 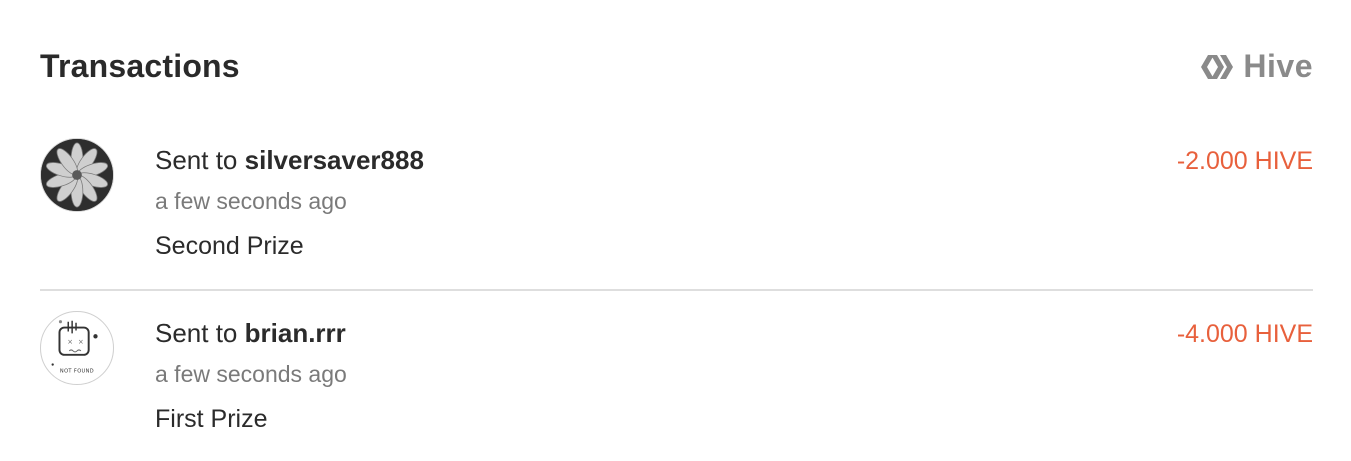 What do you see at coordinates (1278, 66) in the screenshot?
I see `brand-label: Hive` at bounding box center [1278, 66].